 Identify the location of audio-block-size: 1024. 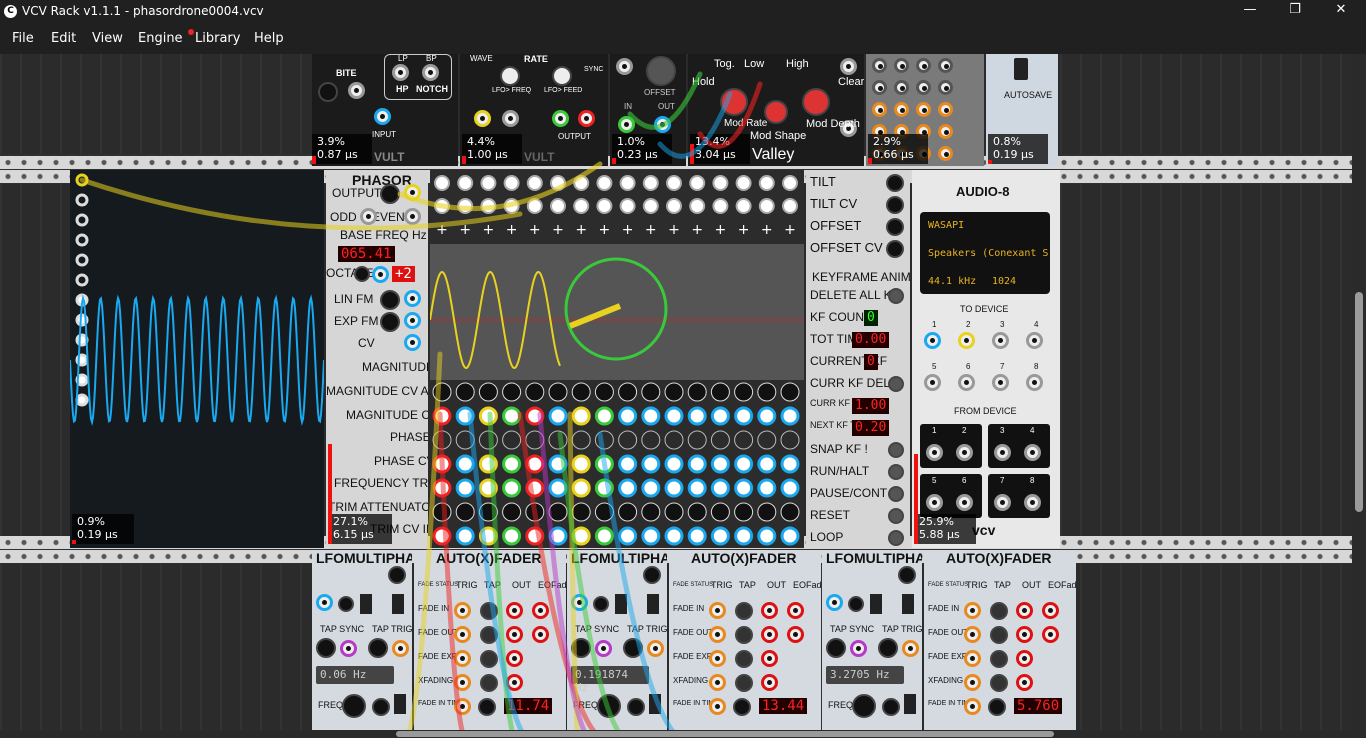
(1004, 281).